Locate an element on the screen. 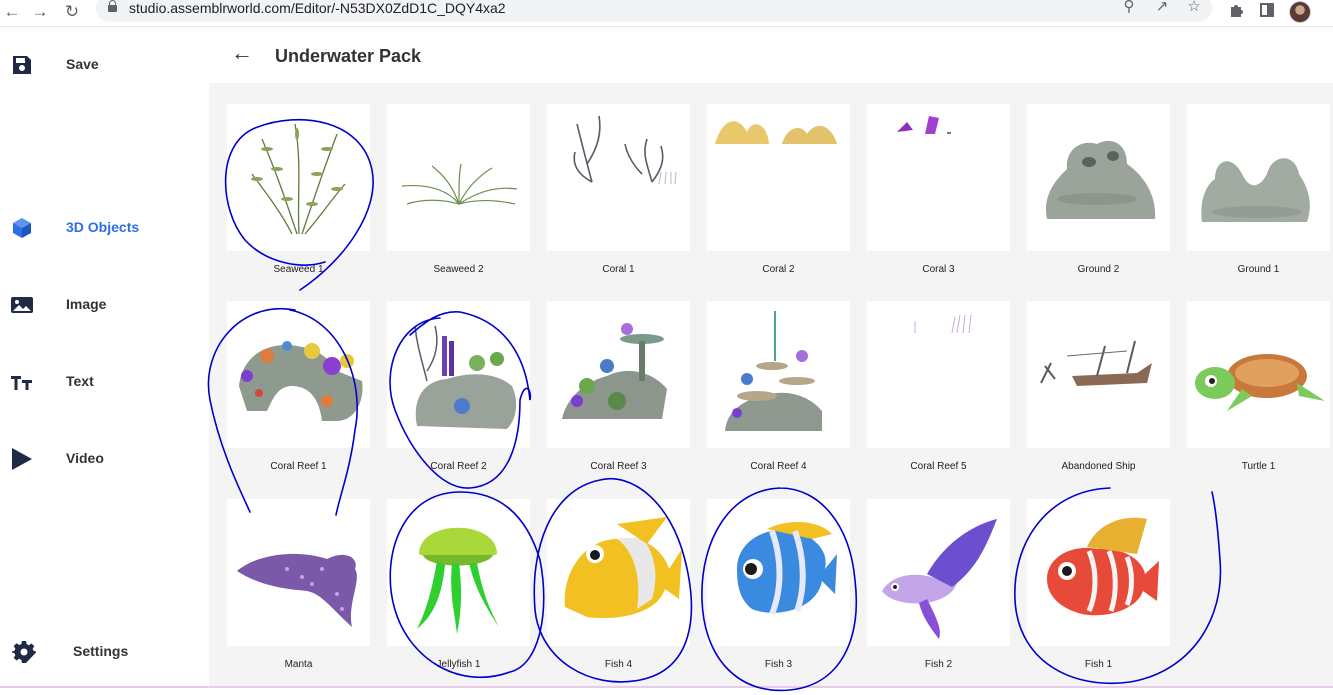 The height and width of the screenshot is (695, 1333). asset-tile-seaweed-1: Seaweed 1 is located at coordinates (298, 191).